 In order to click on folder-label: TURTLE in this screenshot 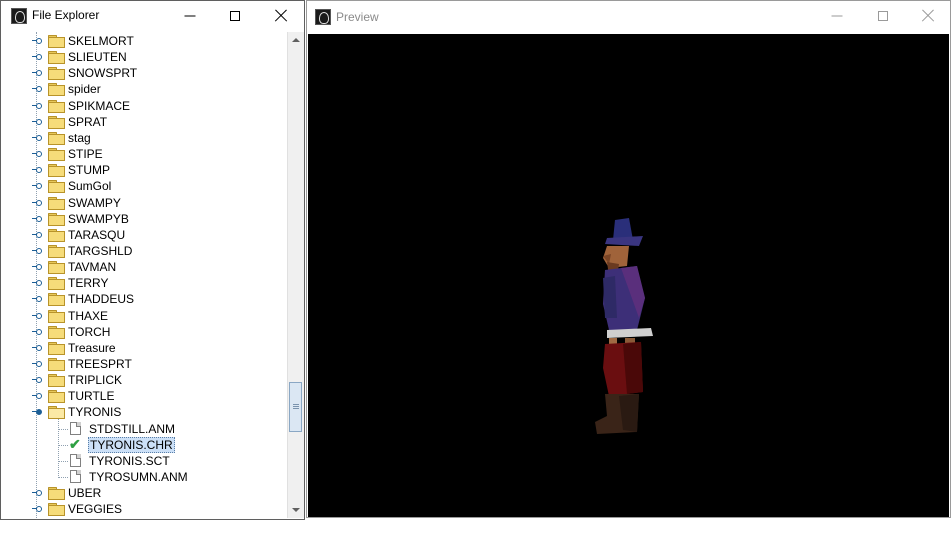, I will do `click(91, 396)`.